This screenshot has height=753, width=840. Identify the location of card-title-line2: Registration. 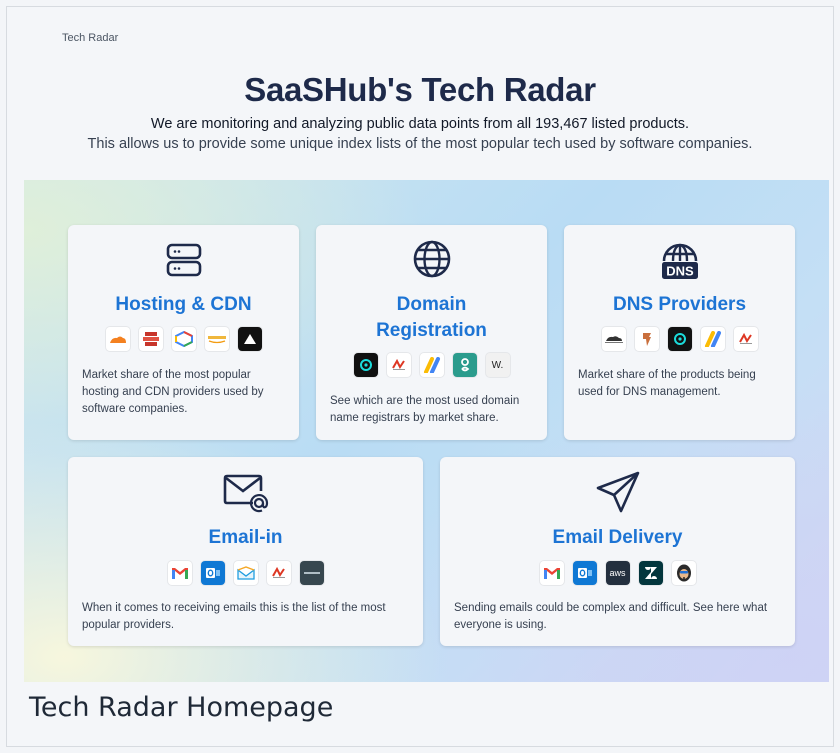
(431, 330).